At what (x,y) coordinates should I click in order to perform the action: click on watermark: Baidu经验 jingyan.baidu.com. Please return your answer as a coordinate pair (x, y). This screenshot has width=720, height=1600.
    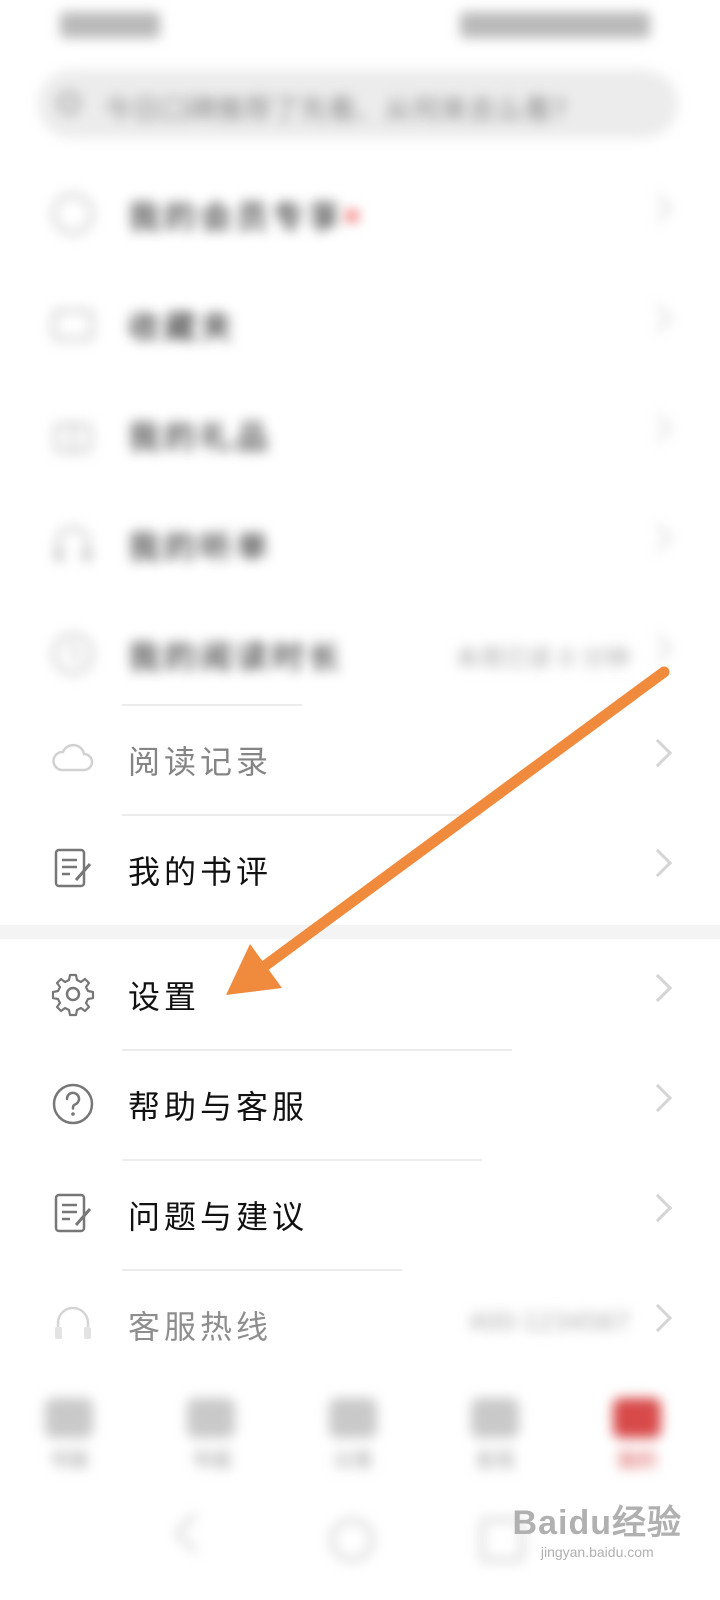
    Looking at the image, I should click on (597, 1527).